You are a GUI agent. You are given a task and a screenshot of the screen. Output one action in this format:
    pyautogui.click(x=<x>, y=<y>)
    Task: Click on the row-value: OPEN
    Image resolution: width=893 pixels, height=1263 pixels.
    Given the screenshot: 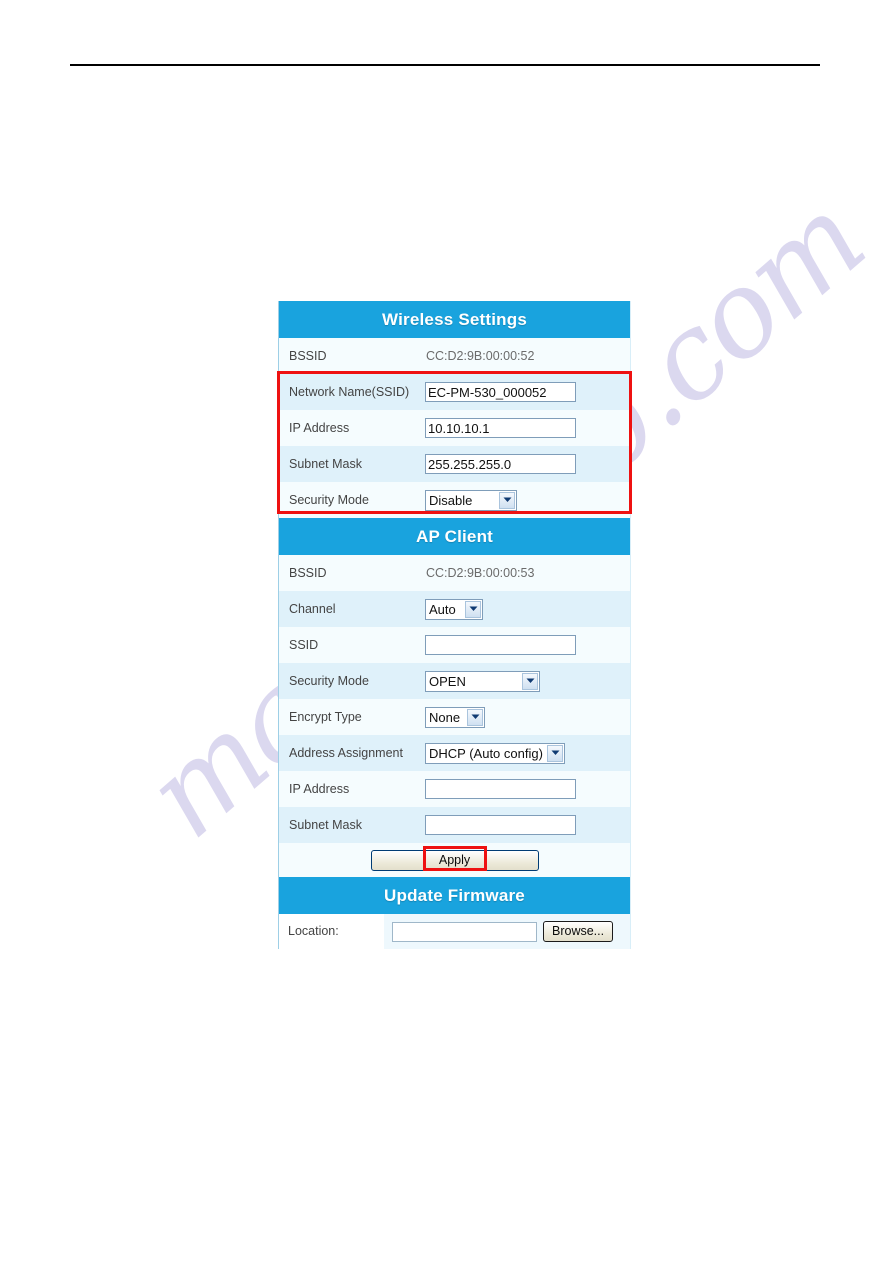 What is the action you would take?
    pyautogui.click(x=526, y=681)
    